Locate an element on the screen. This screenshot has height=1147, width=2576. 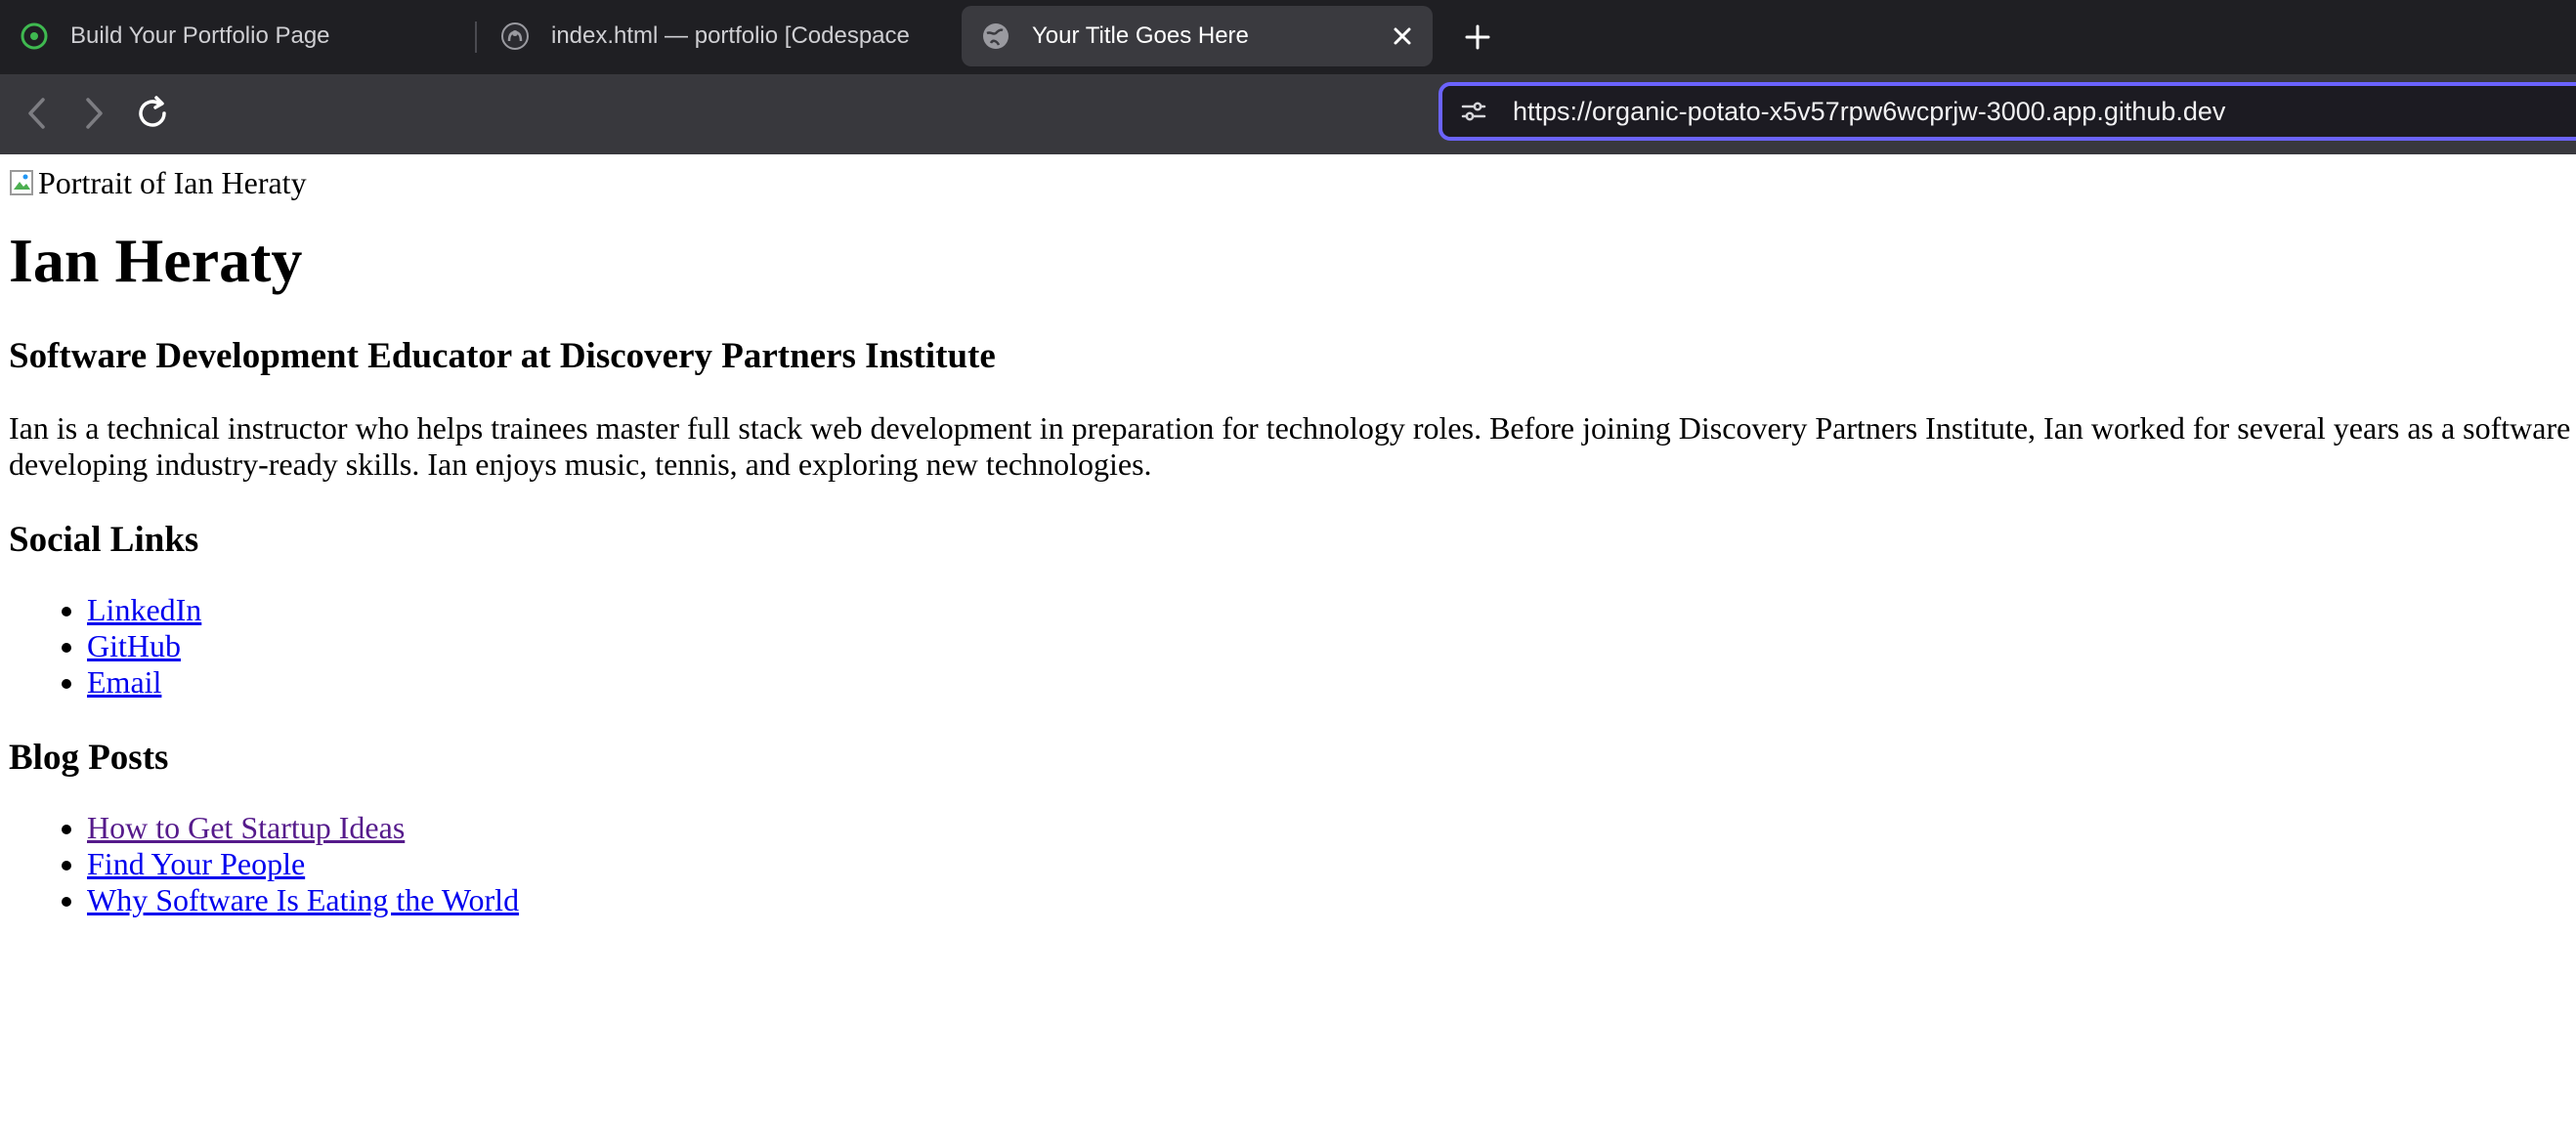
email-link: Email is located at coordinates (124, 682).